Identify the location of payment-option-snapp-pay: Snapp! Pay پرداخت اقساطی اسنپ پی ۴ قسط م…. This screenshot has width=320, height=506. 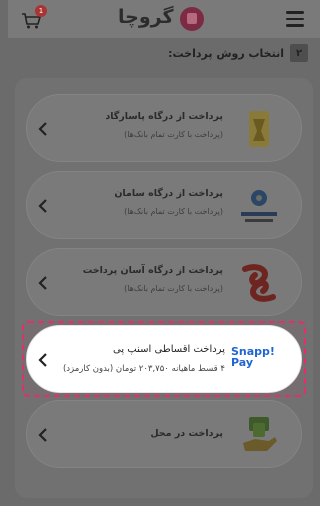
(164, 359).